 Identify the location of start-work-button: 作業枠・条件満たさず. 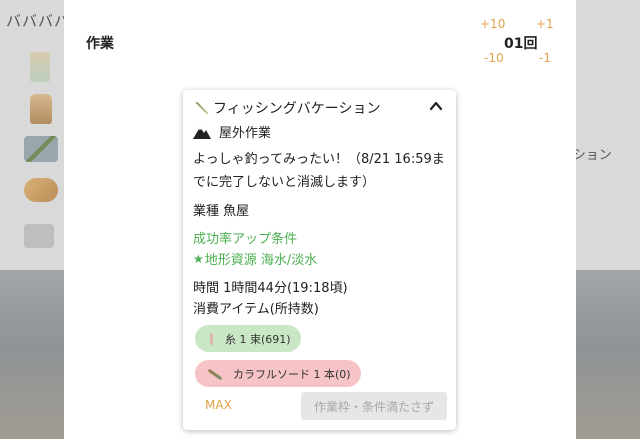
(374, 406).